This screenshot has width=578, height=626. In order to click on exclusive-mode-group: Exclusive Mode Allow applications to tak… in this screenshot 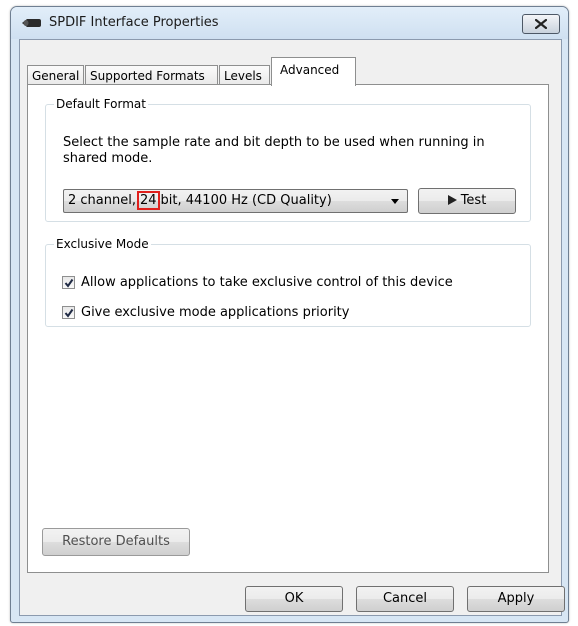, I will do `click(288, 282)`.